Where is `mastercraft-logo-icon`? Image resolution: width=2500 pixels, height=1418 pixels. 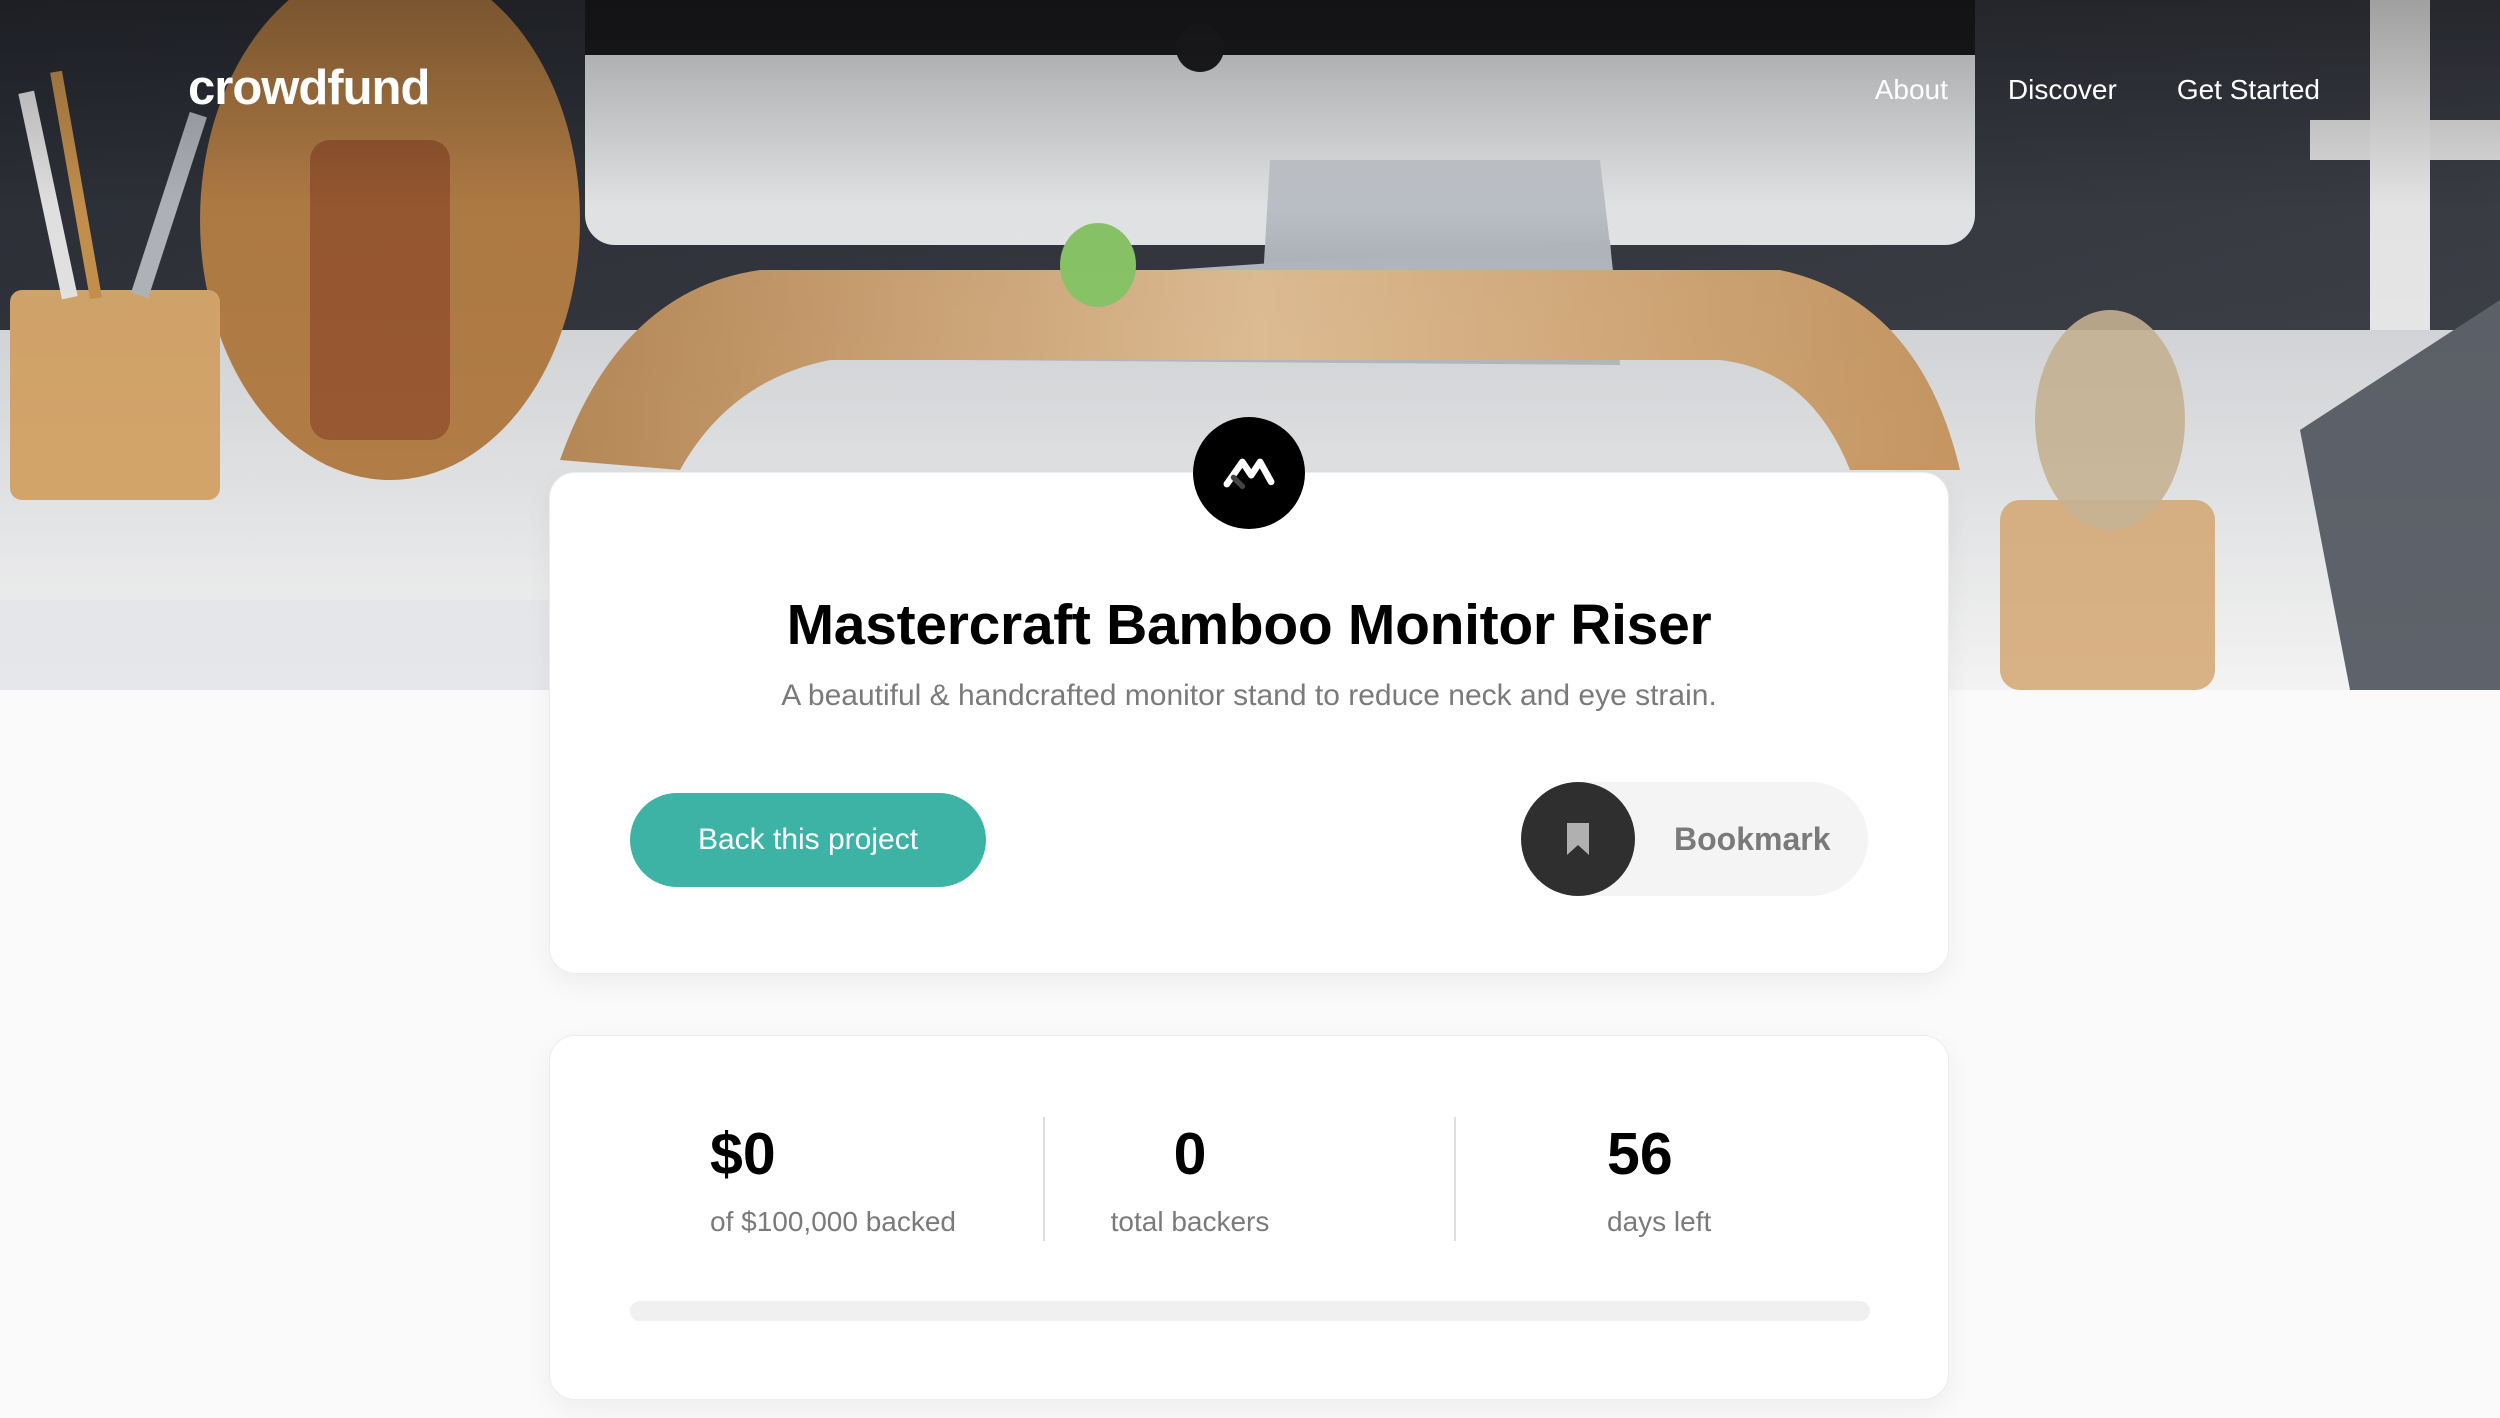 mastercraft-logo-icon is located at coordinates (1249, 473).